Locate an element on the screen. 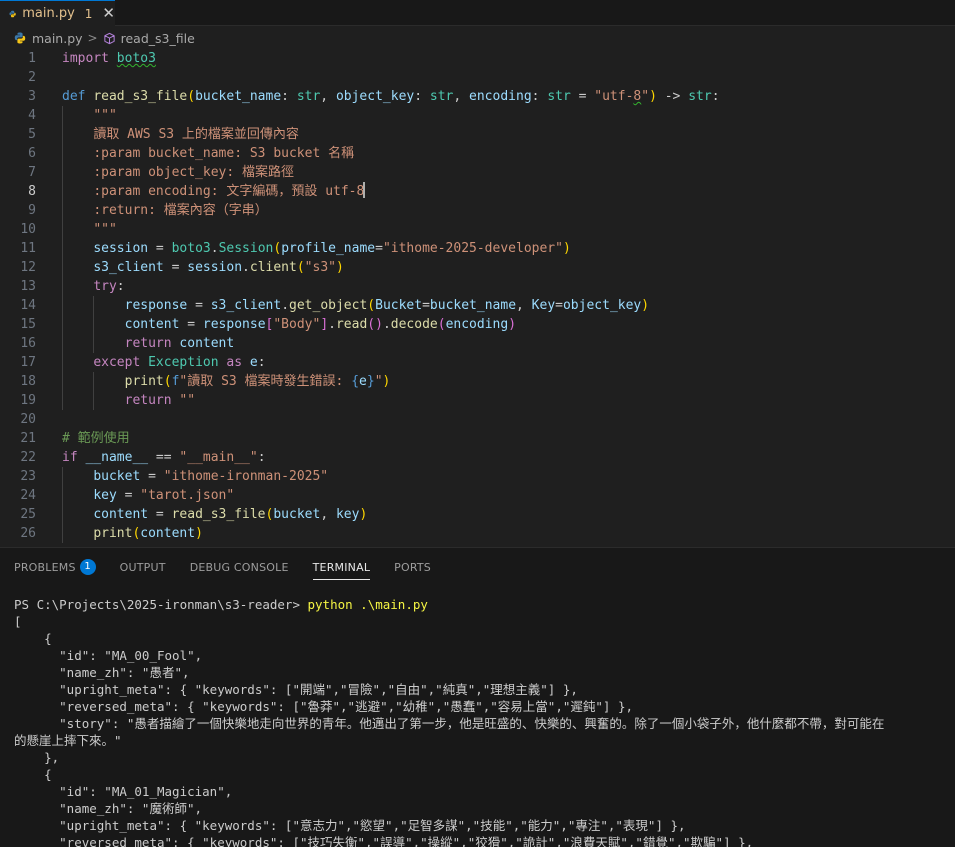 This screenshot has width=955, height=847. indent-guide is located at coordinates (93, 391).